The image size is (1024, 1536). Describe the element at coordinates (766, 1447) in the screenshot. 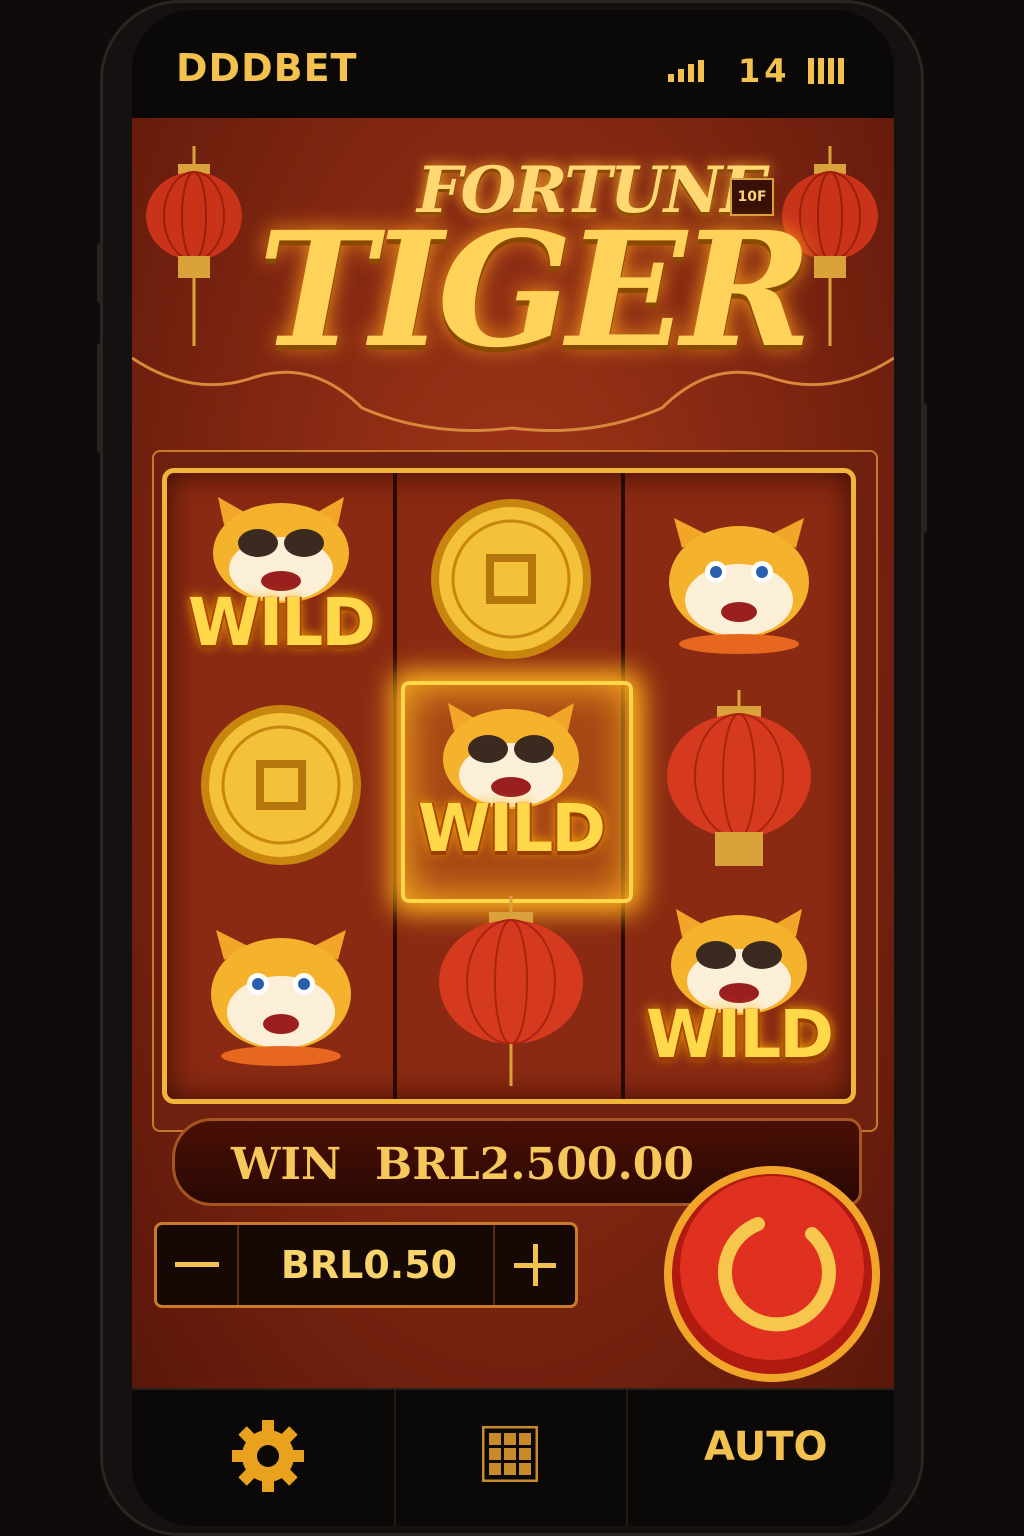

I see `auto-spin-button: AUTO` at that location.